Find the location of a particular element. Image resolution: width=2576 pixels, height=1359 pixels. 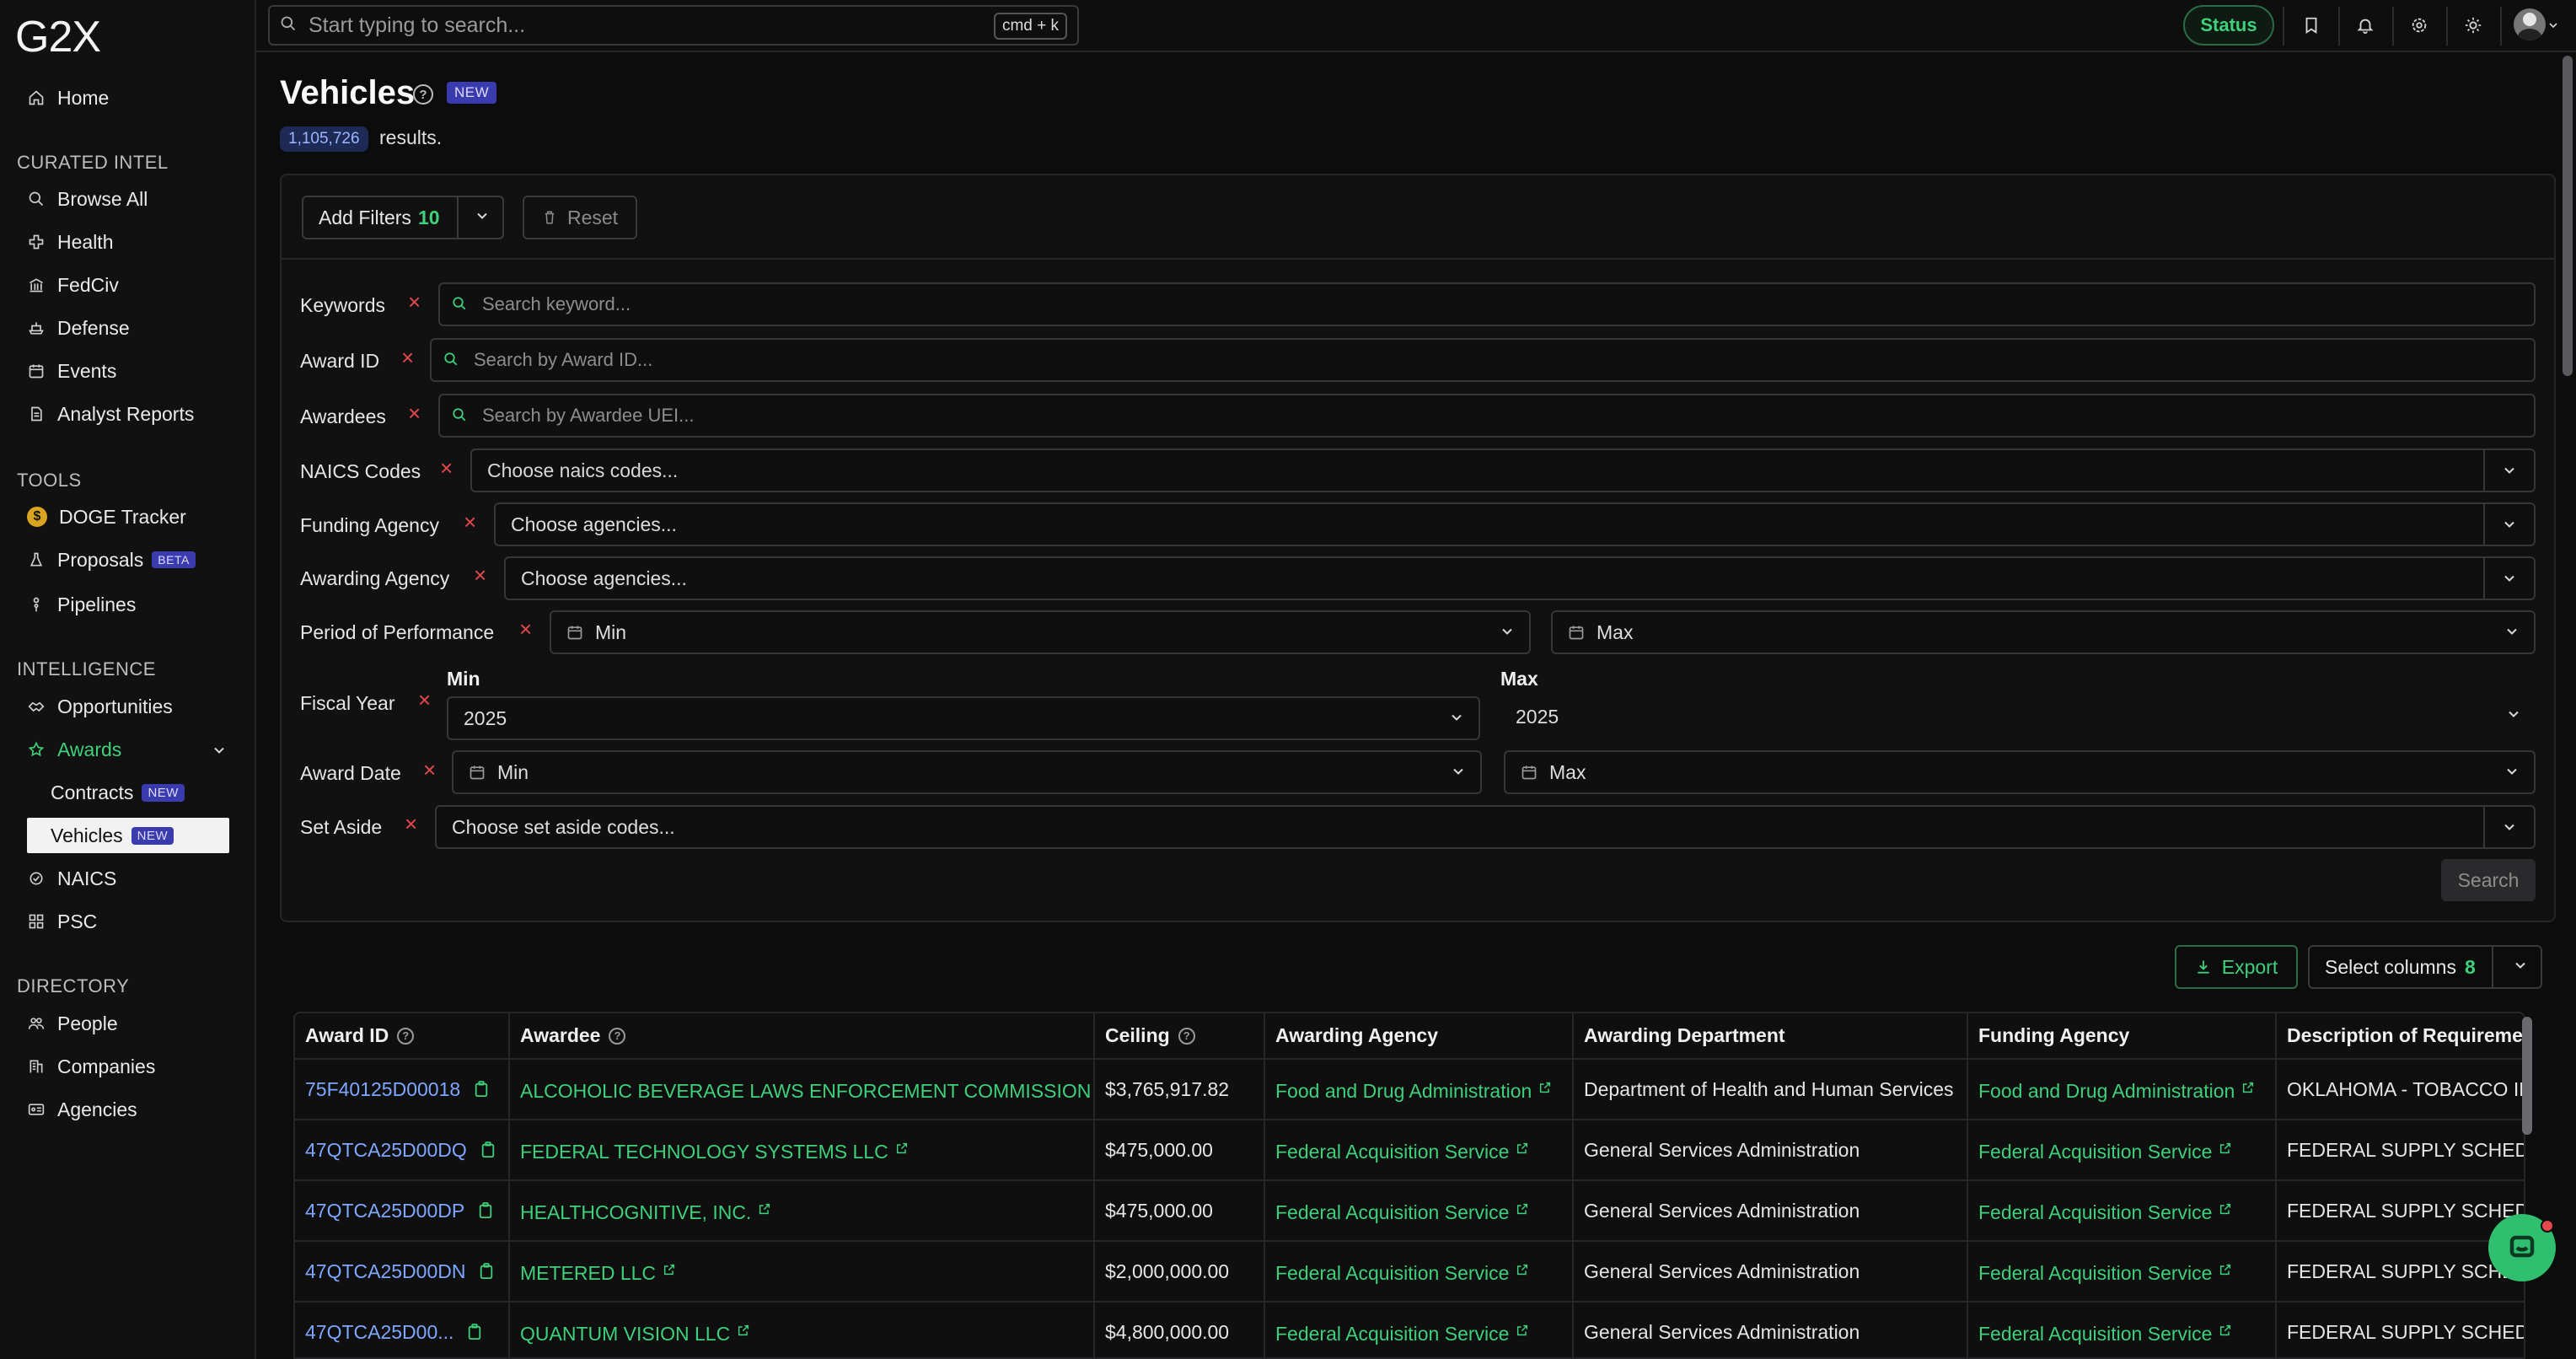

chat-launcher-button is located at coordinates (2522, 1247).